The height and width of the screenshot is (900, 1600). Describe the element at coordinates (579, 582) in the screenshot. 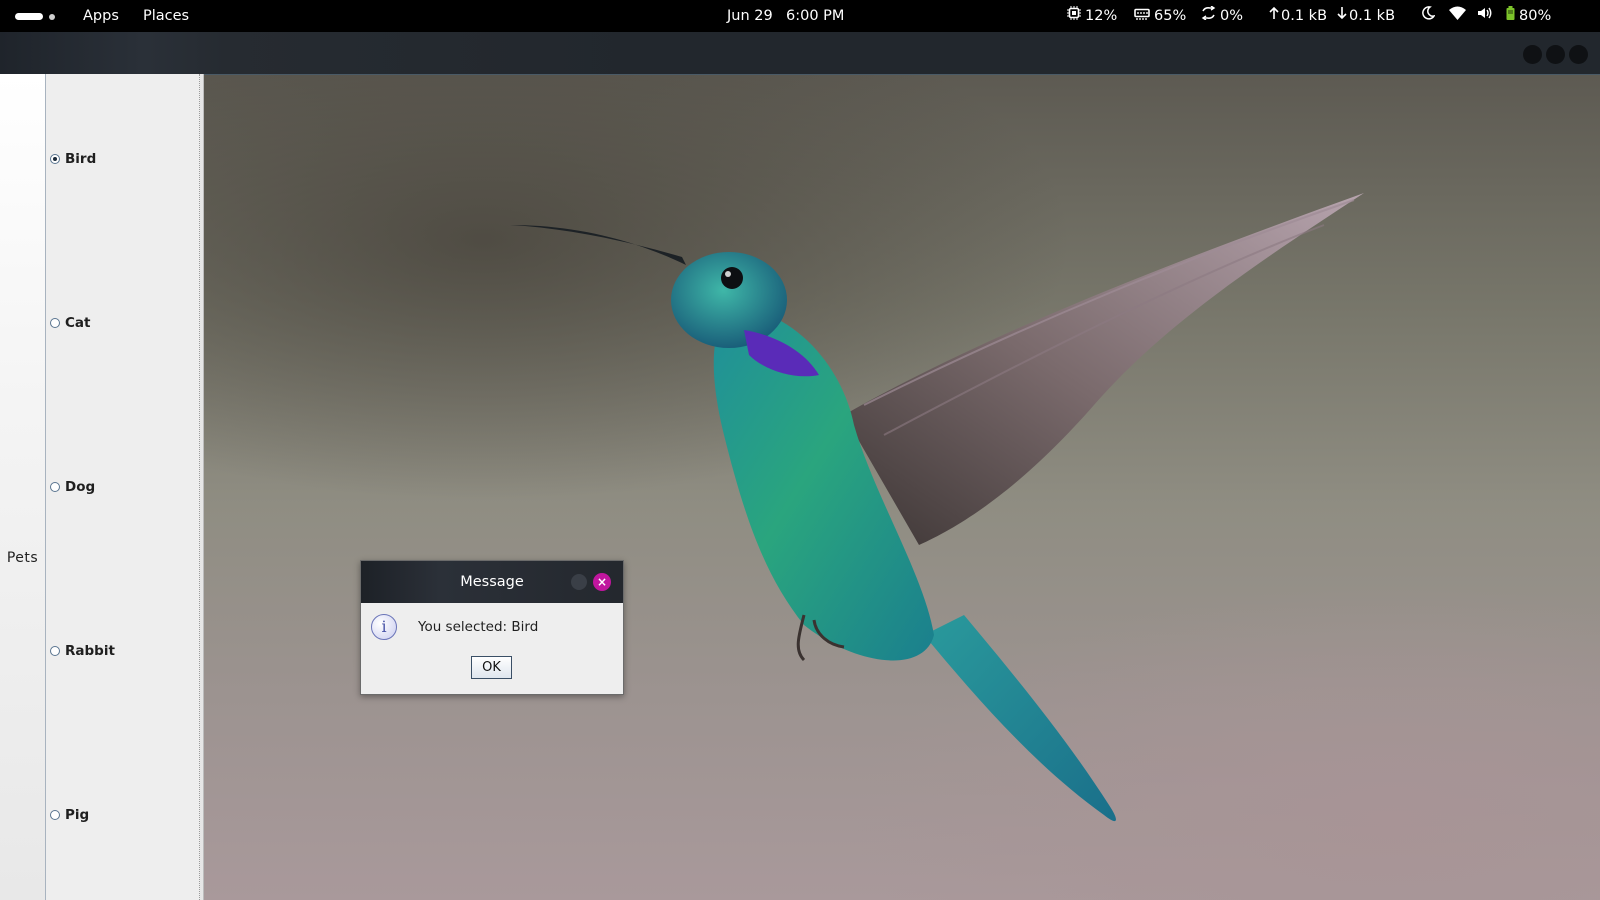

I see `dialog-minimize-button` at that location.